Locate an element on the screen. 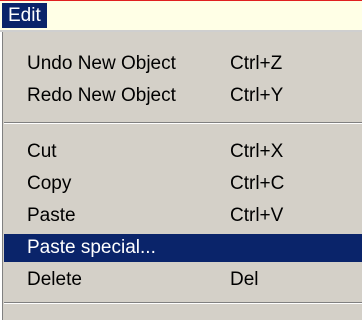 The height and width of the screenshot is (320, 362). menu-item-label: Delete is located at coordinates (54, 279).